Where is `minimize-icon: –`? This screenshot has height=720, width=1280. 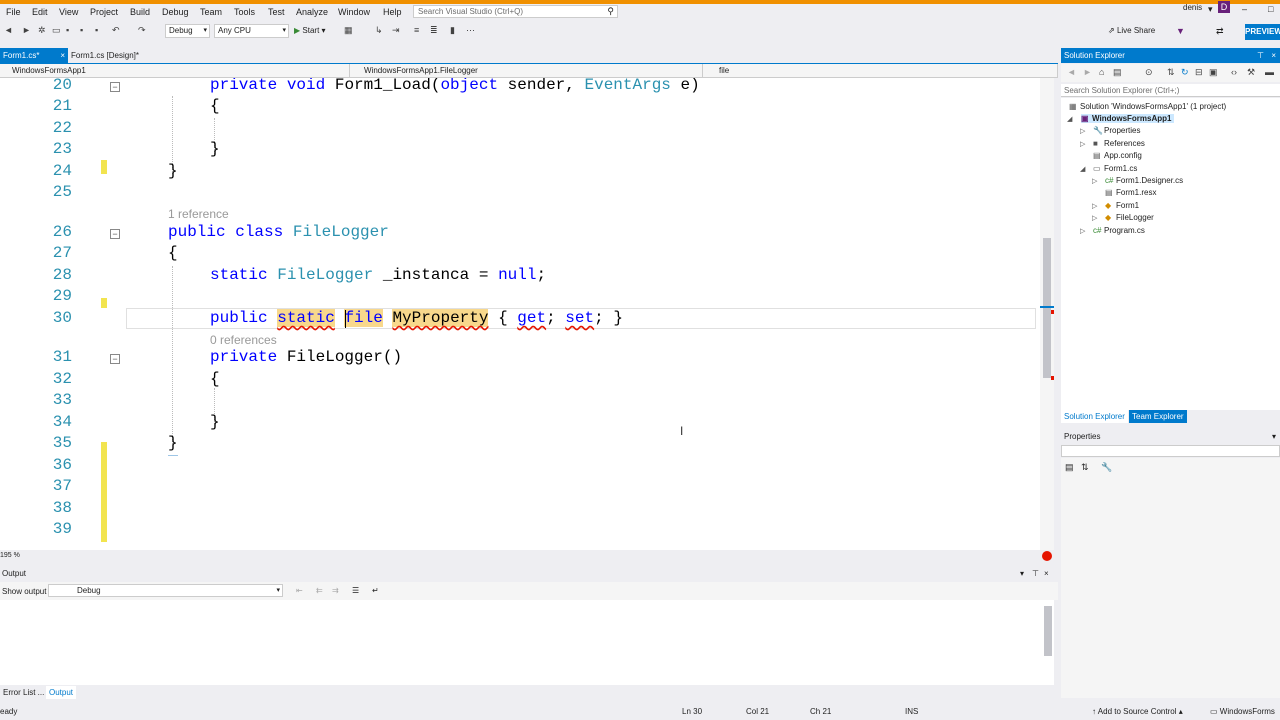
minimize-icon: – is located at coordinates (1244, 9).